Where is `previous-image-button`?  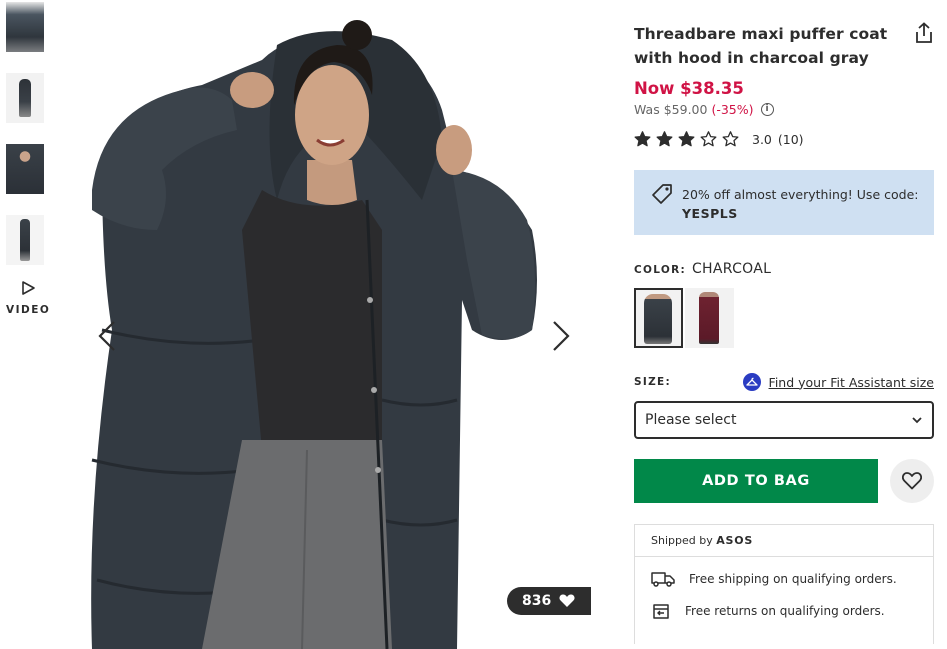
previous-image-button is located at coordinates (107, 336).